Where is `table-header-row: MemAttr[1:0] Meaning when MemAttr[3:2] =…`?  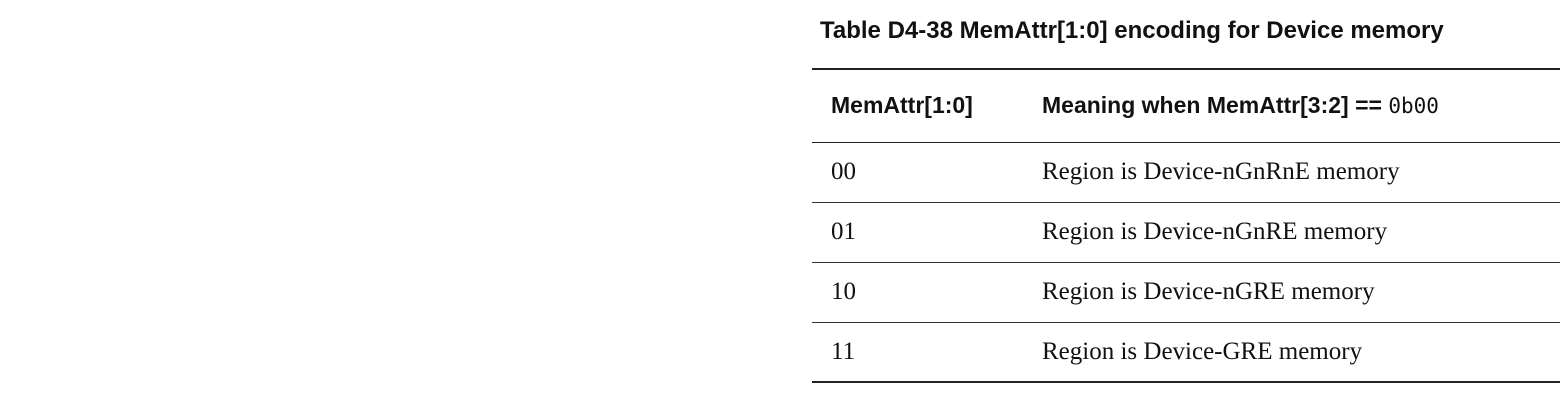 table-header-row: MemAttr[1:0] Meaning when MemAttr[3:2] =… is located at coordinates (1186, 105).